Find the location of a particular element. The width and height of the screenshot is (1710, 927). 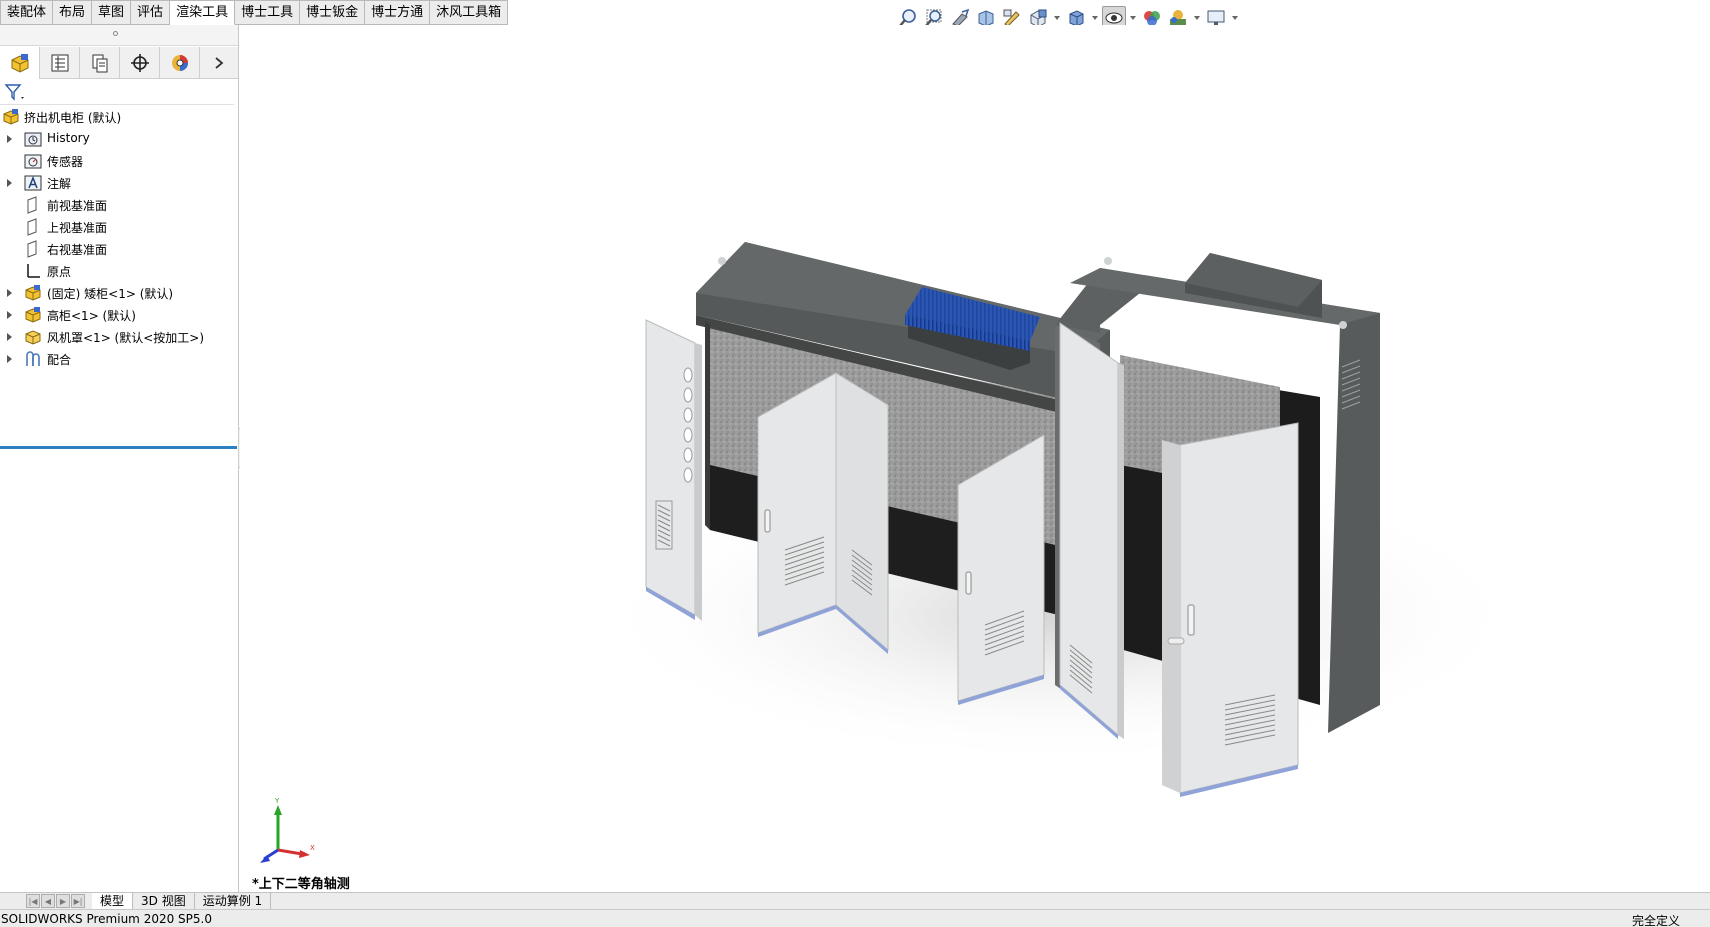

tree-item-label: 传感器 is located at coordinates (65, 162).